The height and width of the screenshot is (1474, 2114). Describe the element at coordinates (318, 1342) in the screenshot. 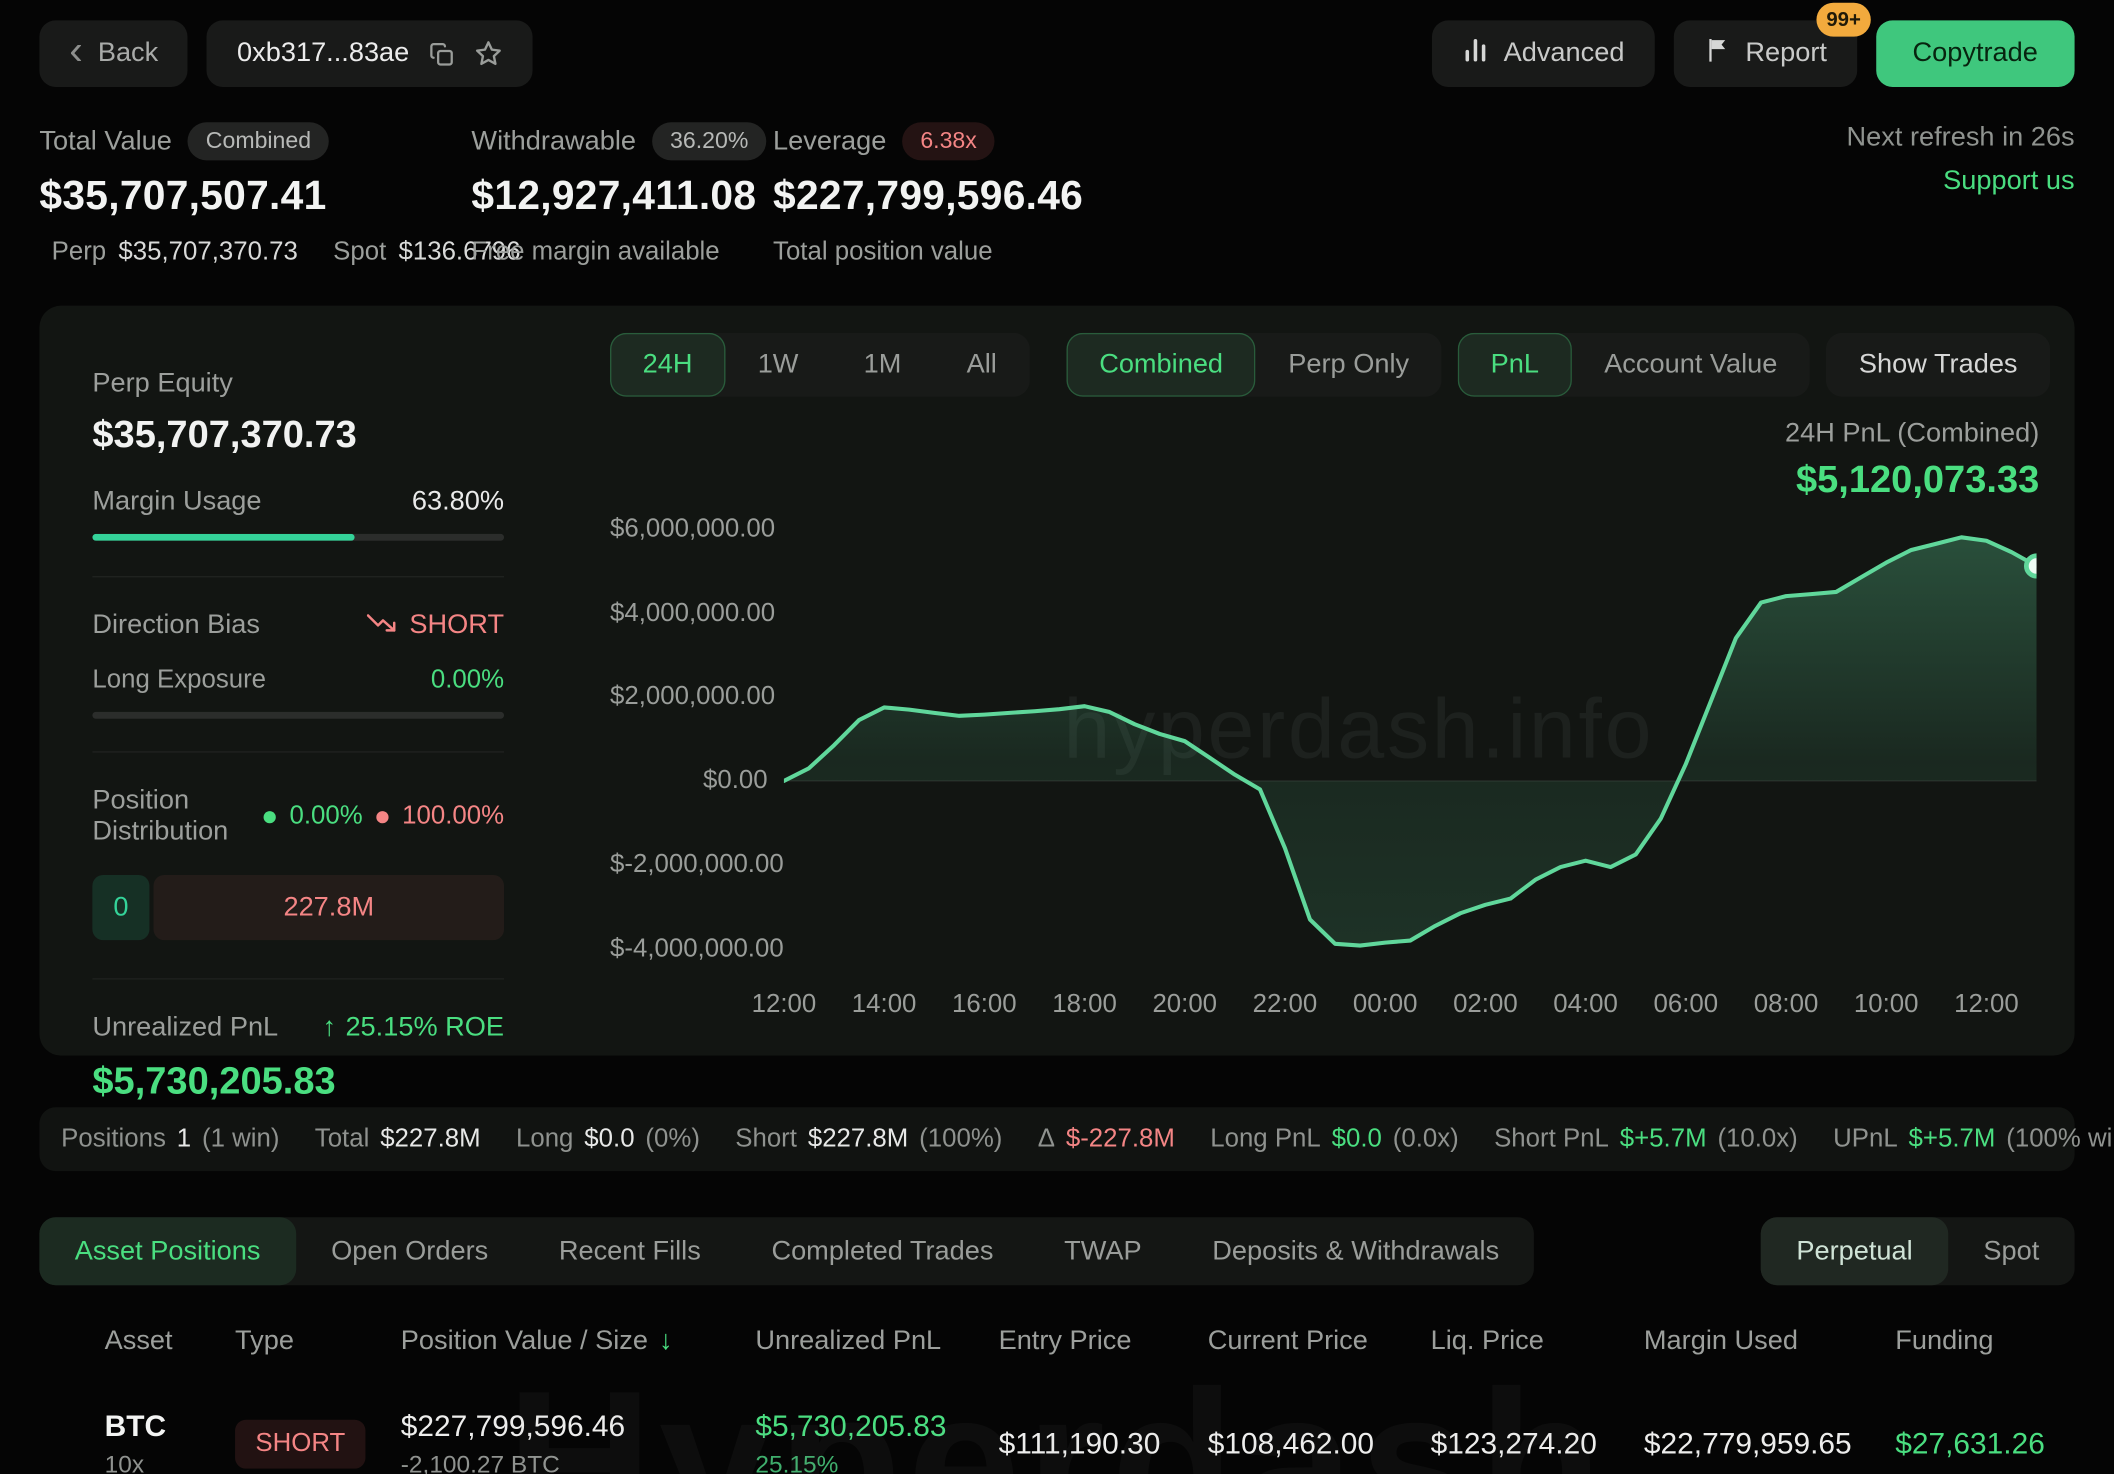

I see `col-type: Type` at that location.